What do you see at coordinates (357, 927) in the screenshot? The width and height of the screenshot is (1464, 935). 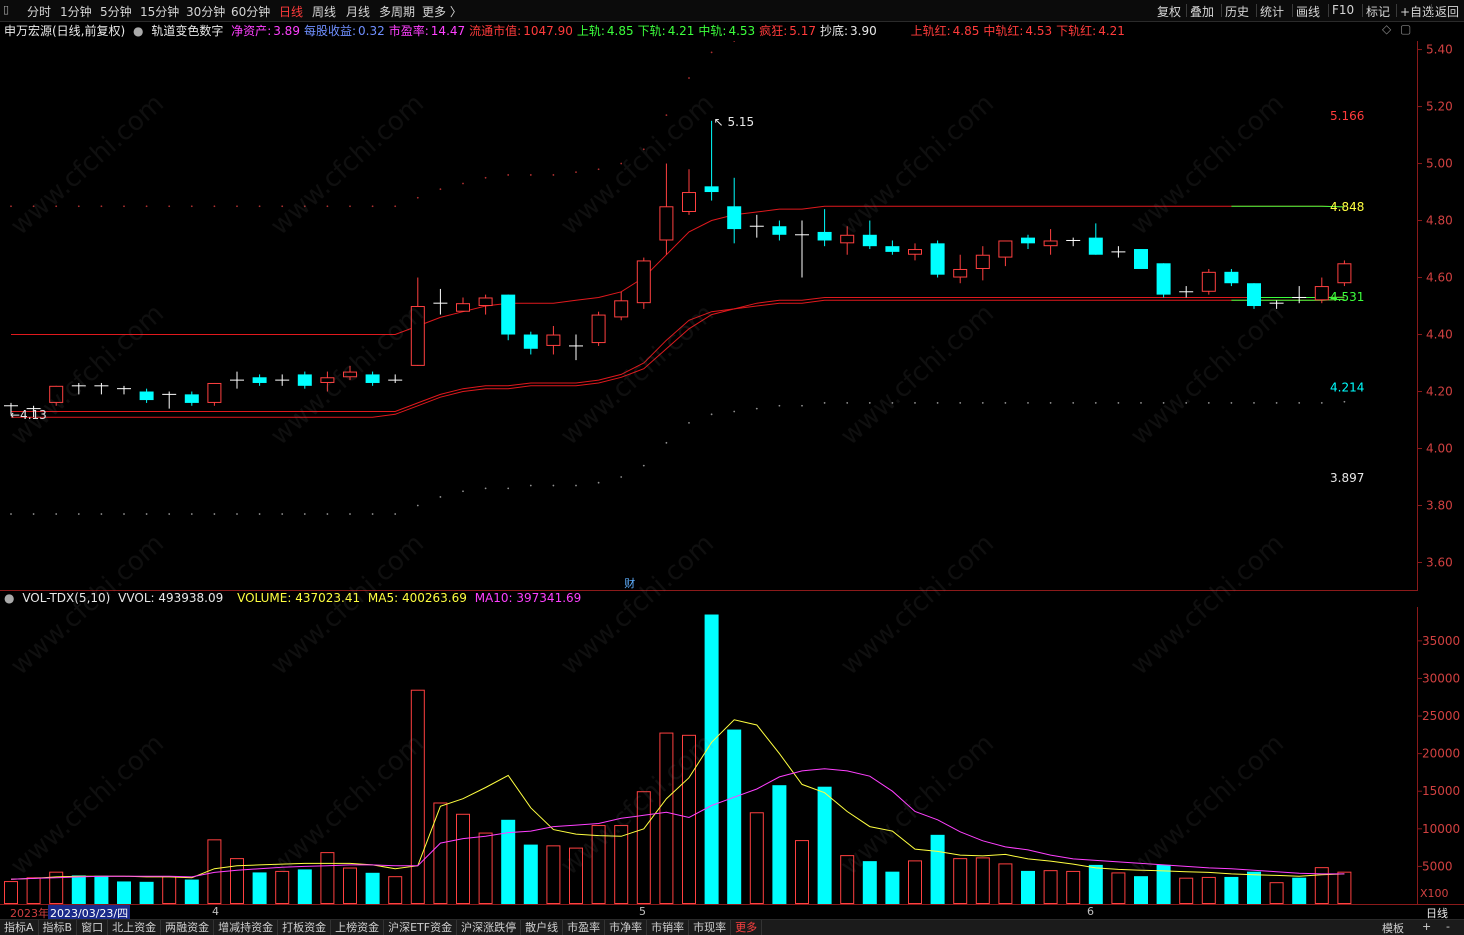 I see `bottom-tab-7: 上榜资金` at bounding box center [357, 927].